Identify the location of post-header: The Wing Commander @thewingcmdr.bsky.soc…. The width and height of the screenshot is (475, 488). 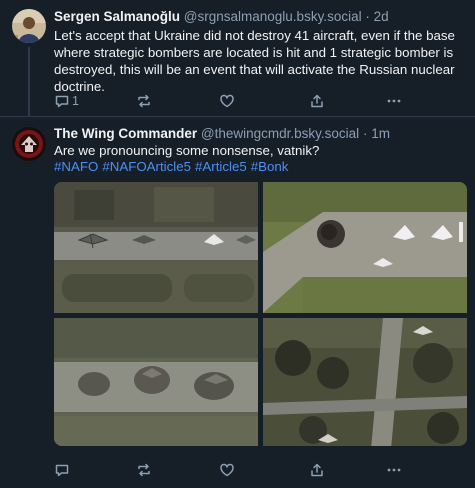
(222, 133).